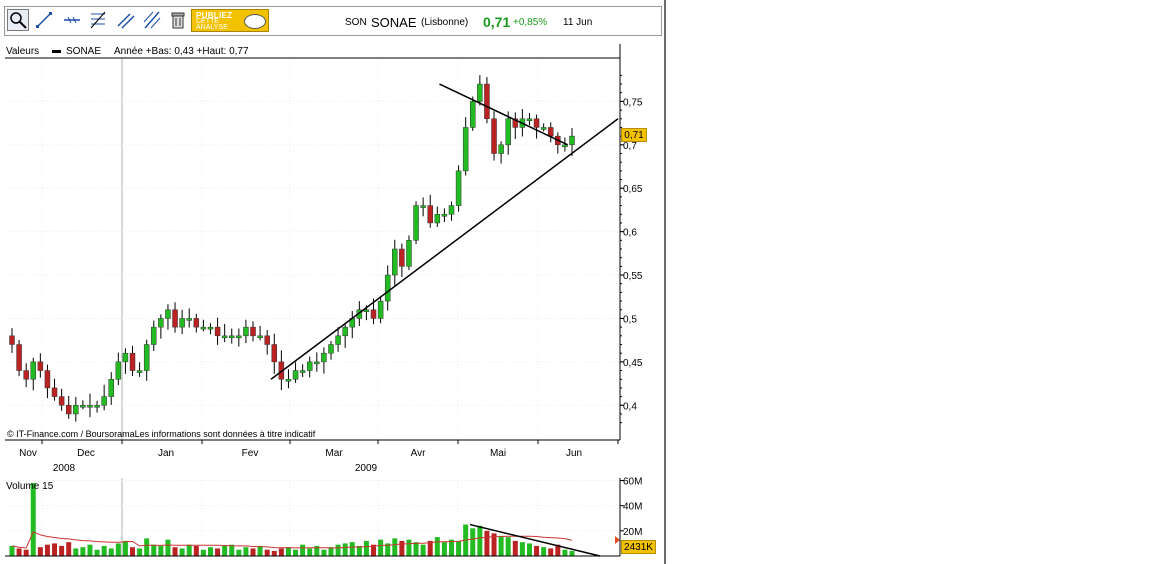 Image resolution: width=1169 pixels, height=564 pixels. Describe the element at coordinates (665, 282) in the screenshot. I see `window-border` at that location.